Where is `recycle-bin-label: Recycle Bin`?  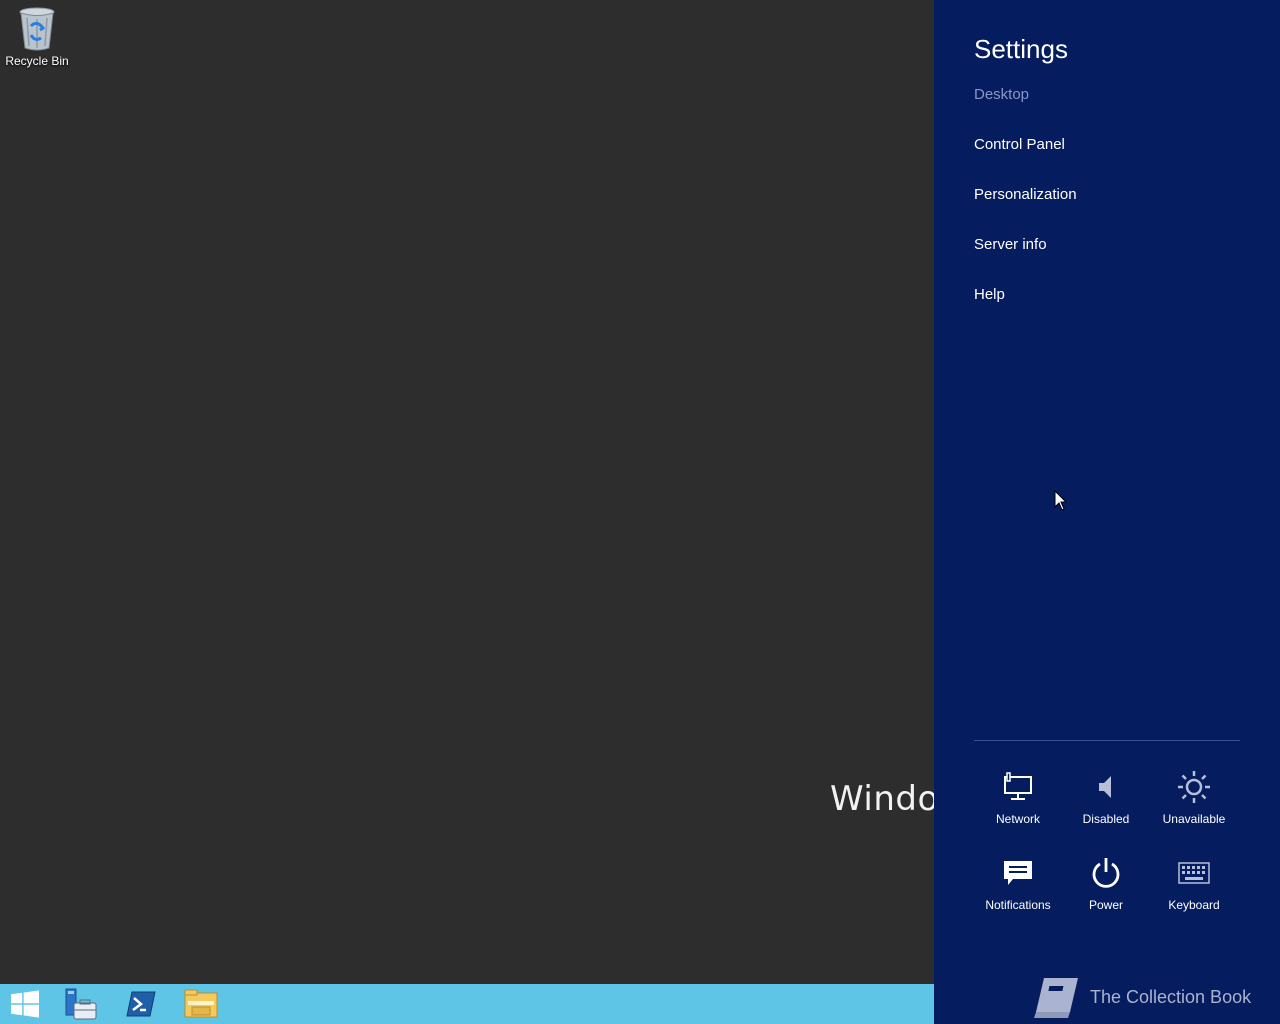
recycle-bin-label: Recycle Bin is located at coordinates (37, 61).